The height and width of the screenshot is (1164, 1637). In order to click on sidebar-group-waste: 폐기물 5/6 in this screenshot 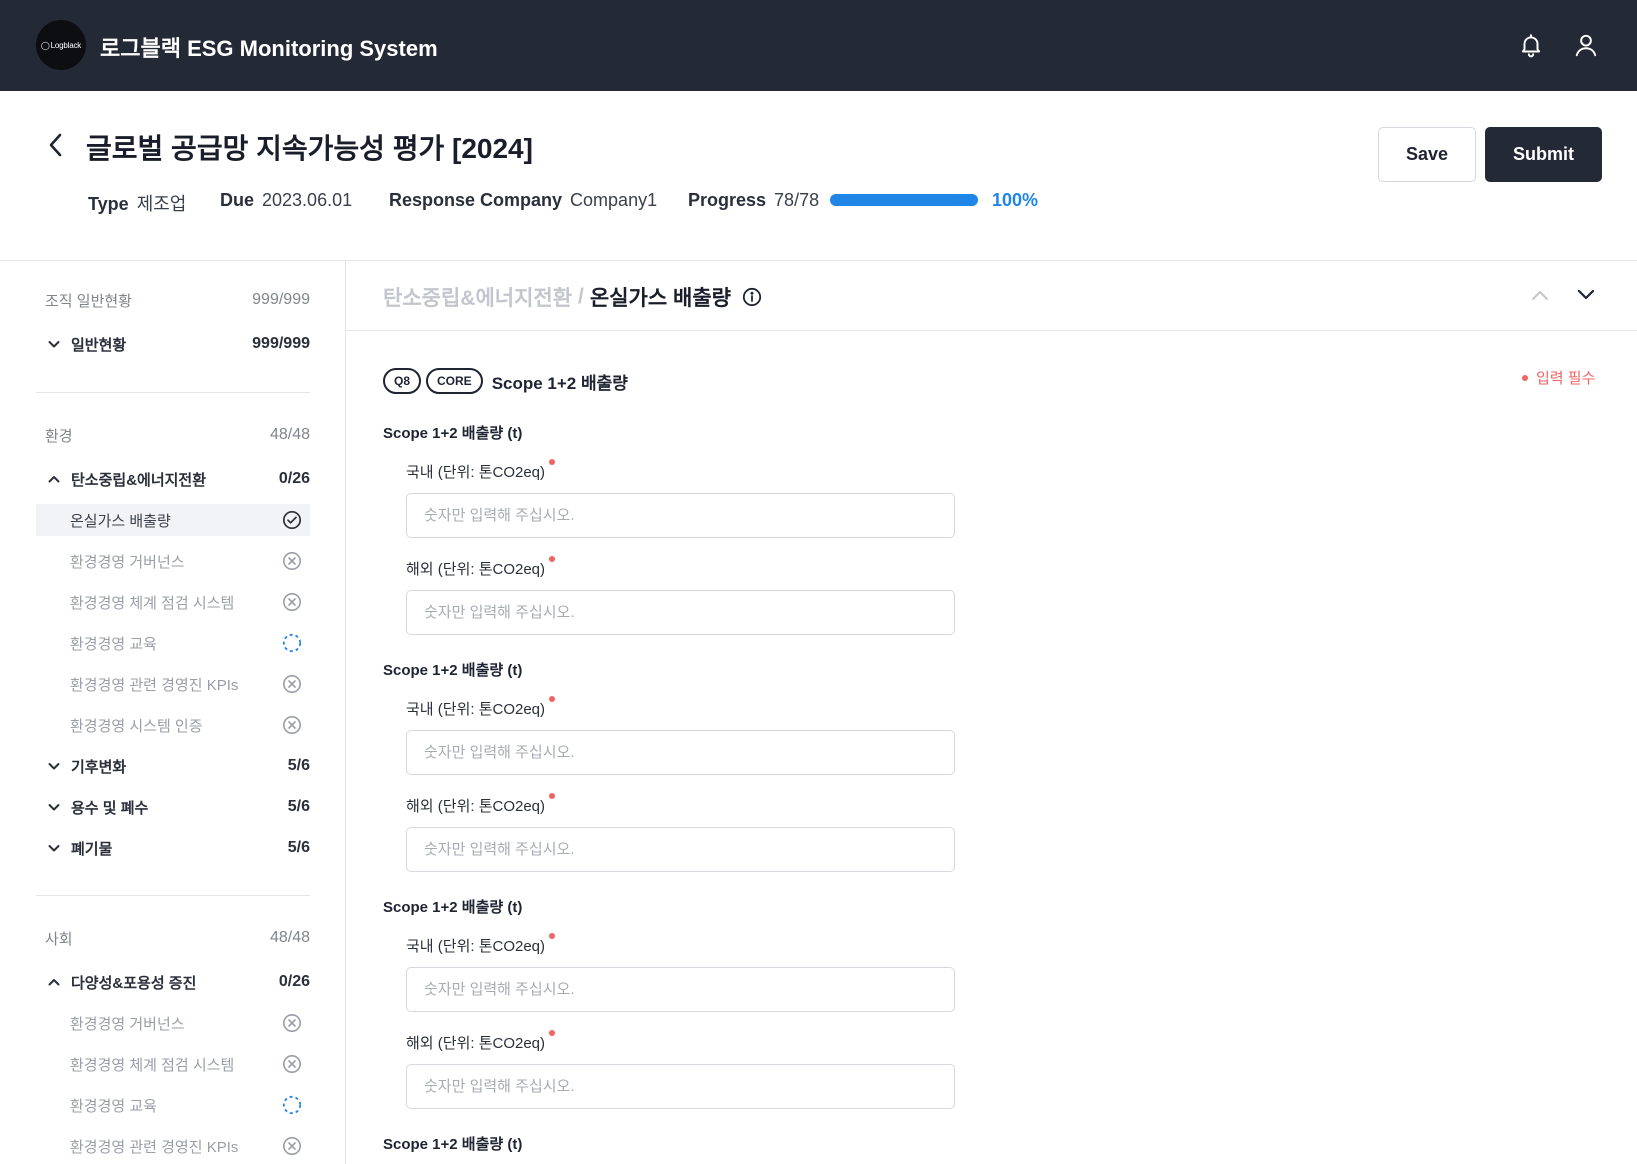, I will do `click(173, 848)`.